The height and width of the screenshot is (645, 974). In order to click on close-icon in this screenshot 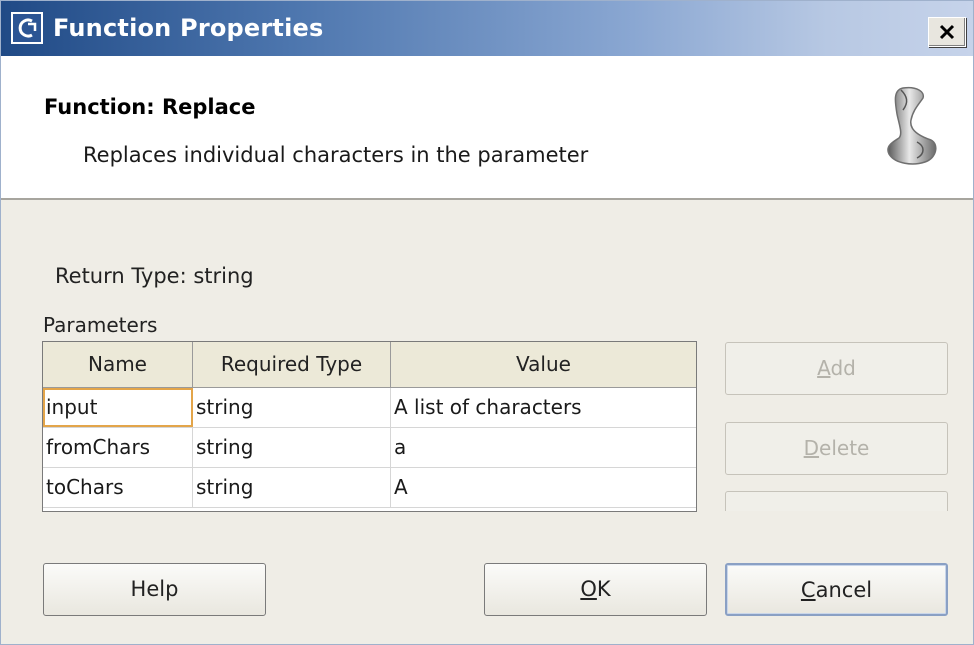, I will do `click(947, 32)`.